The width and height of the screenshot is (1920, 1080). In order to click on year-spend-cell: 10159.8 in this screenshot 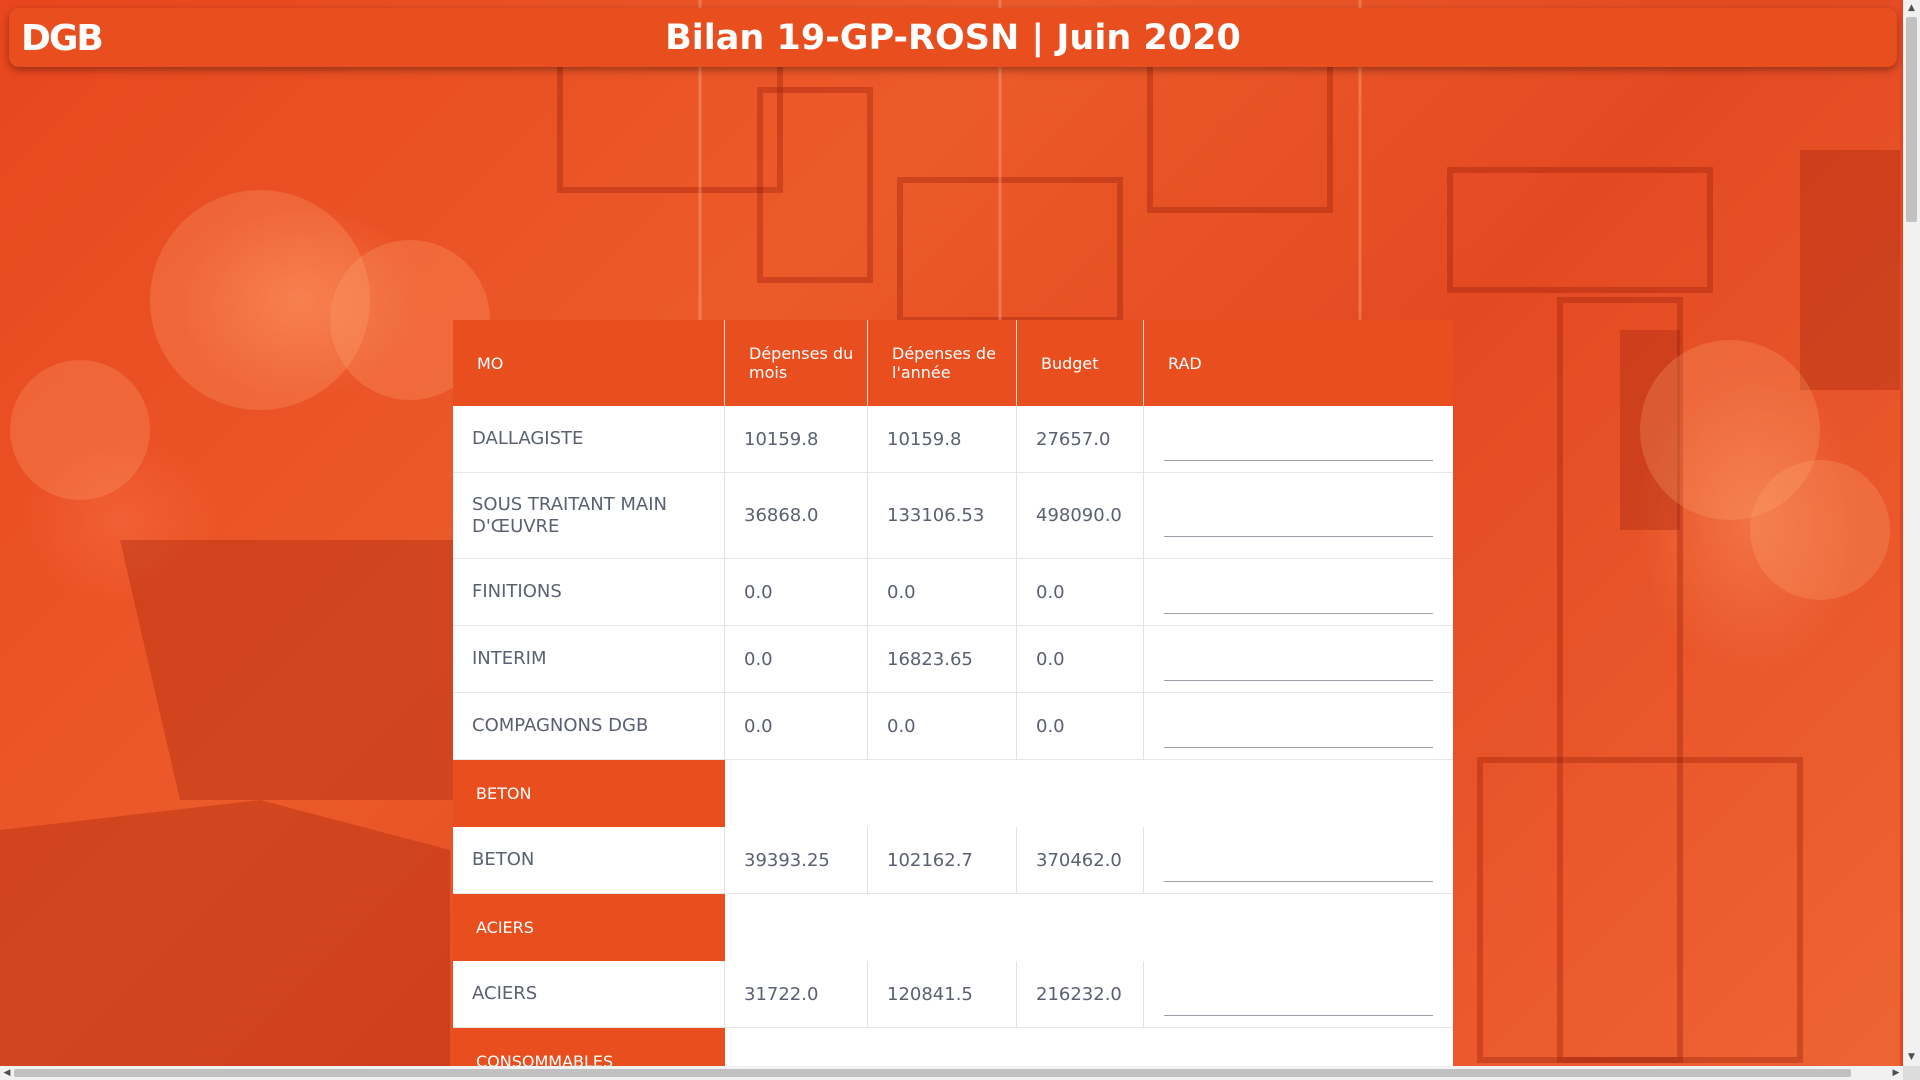, I will do `click(942, 439)`.